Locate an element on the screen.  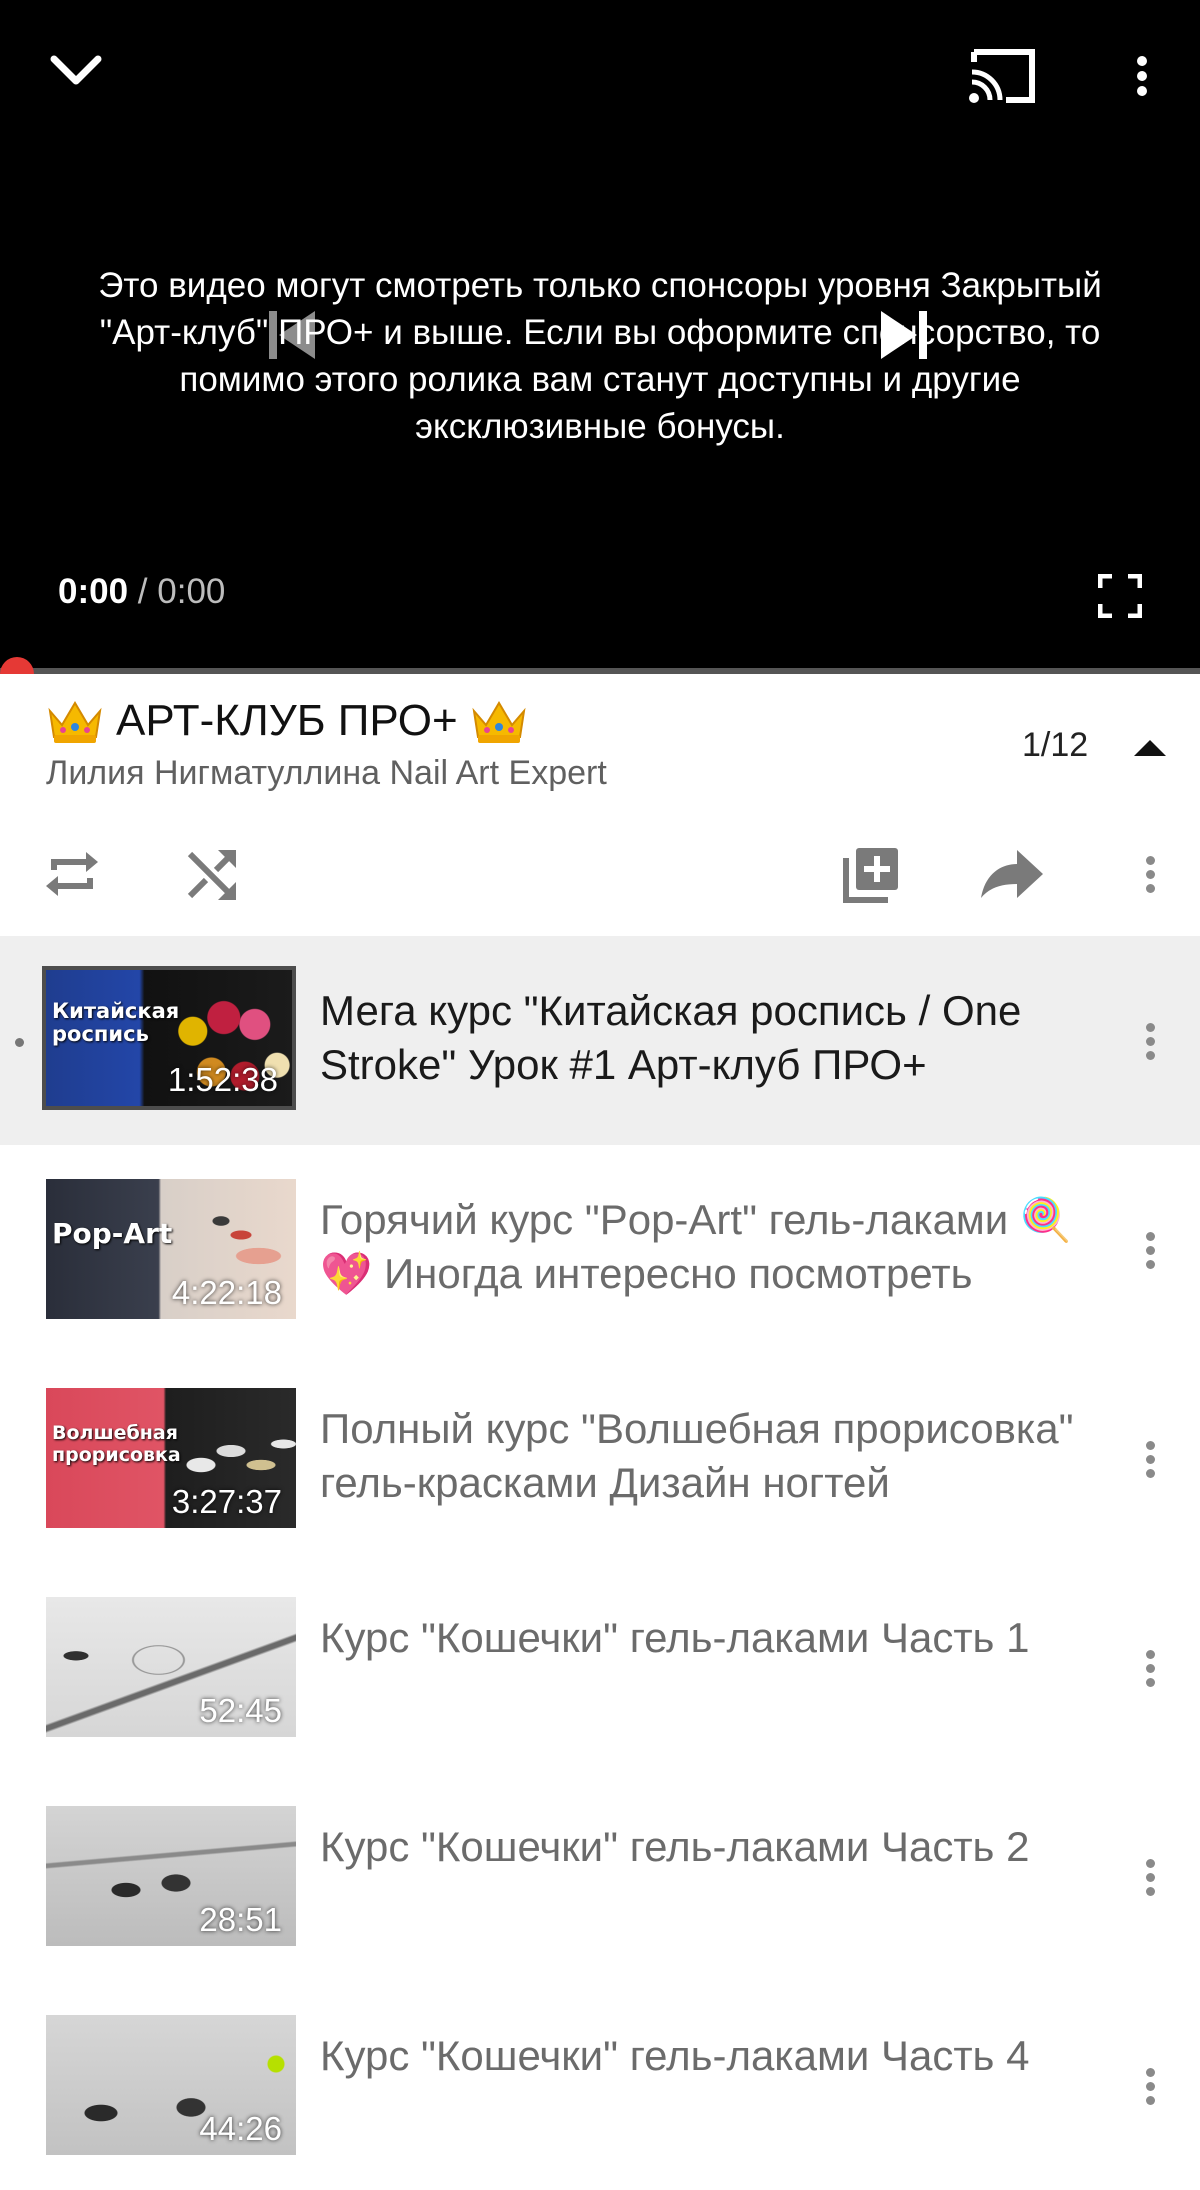
playlist-title-row: АРТ-КЛУБ ПРО+ is located at coordinates (287, 721).